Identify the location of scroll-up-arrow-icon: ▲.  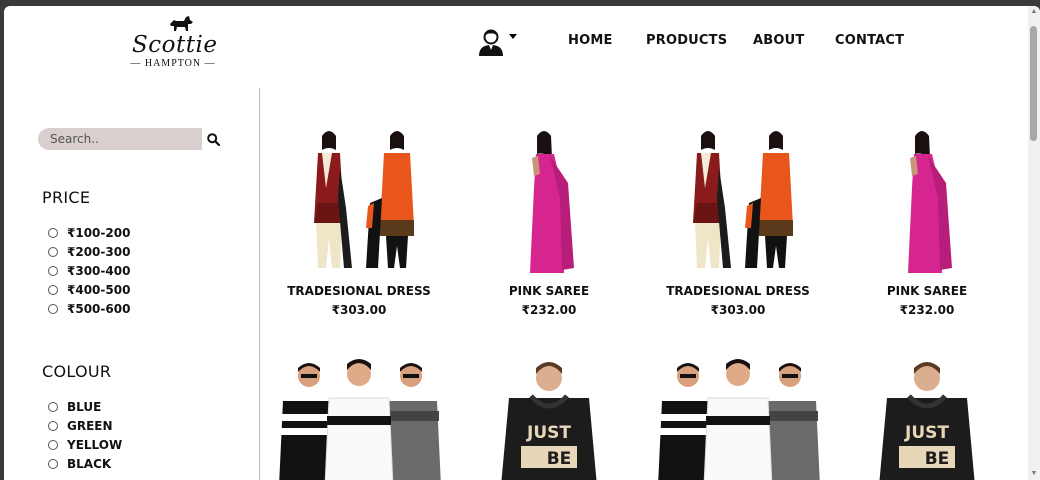
(1034, 12).